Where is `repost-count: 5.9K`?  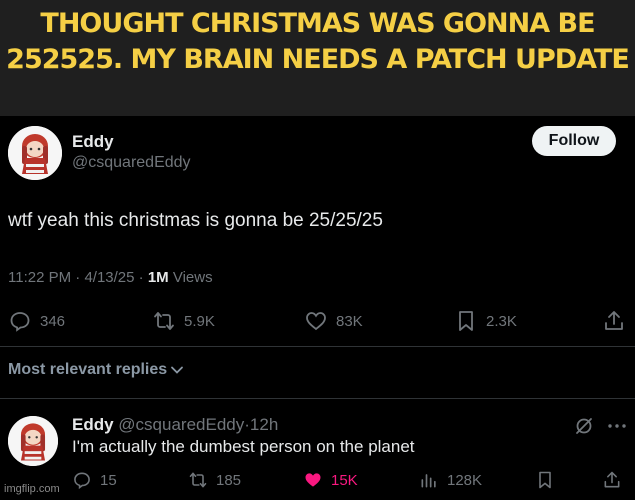
repost-count: 5.9K is located at coordinates (199, 321).